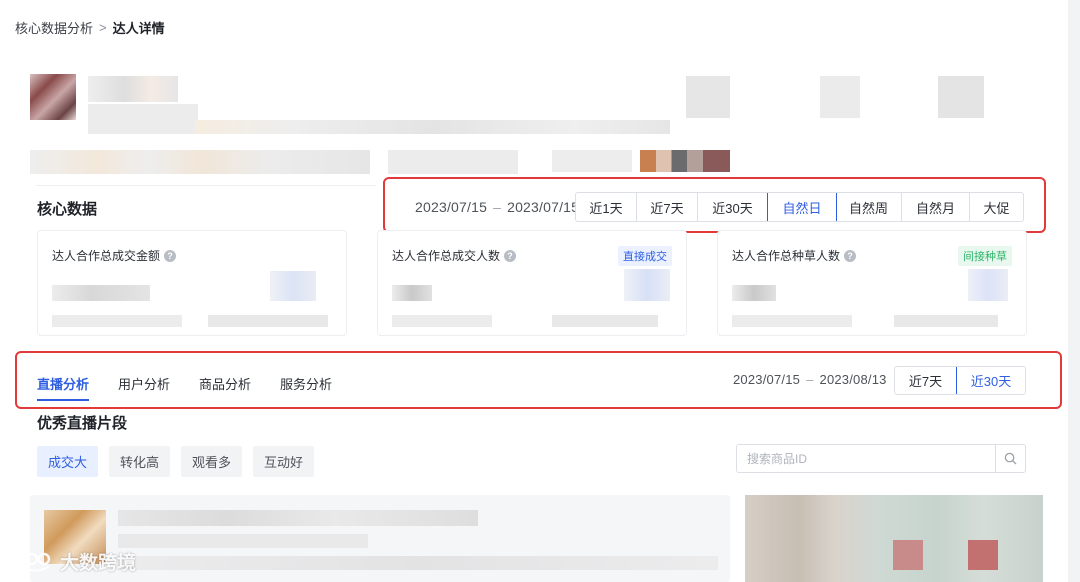  I want to click on period-7d-button: 近7天, so click(667, 207).